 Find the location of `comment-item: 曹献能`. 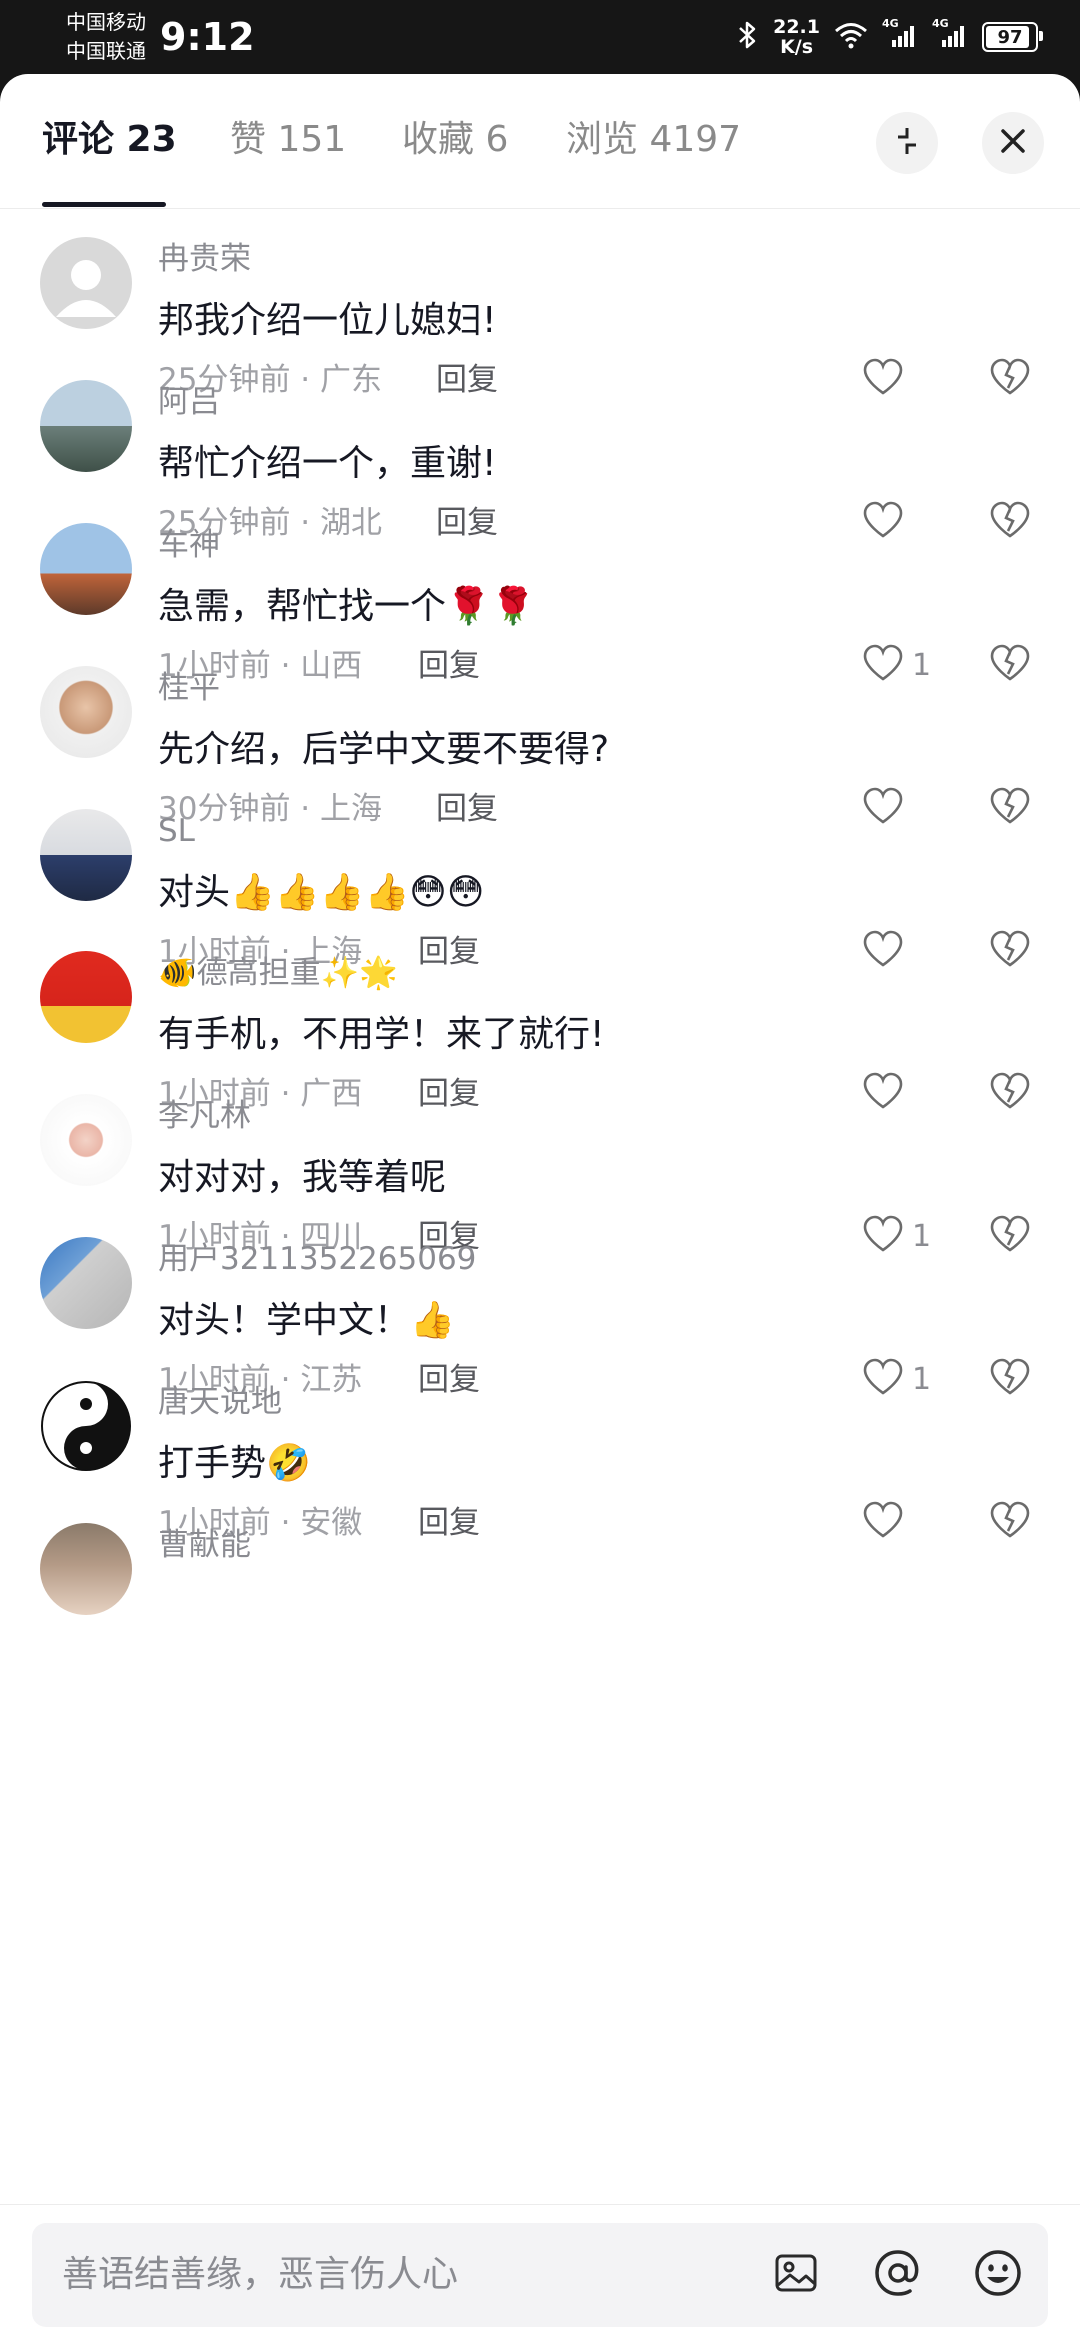

comment-item: 曹献能 is located at coordinates (540, 1601).